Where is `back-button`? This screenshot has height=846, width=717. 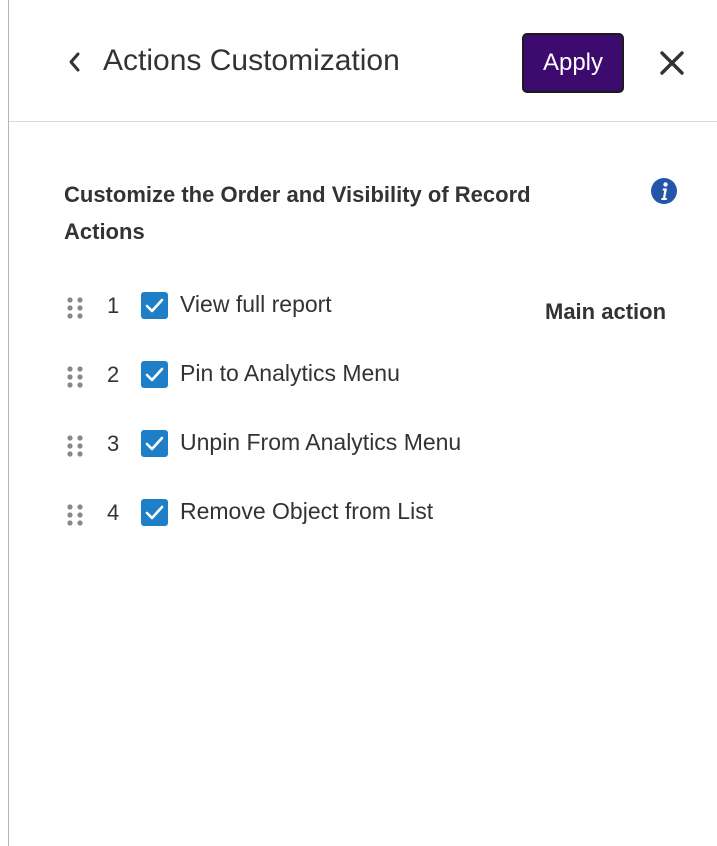
back-button is located at coordinates (74, 62).